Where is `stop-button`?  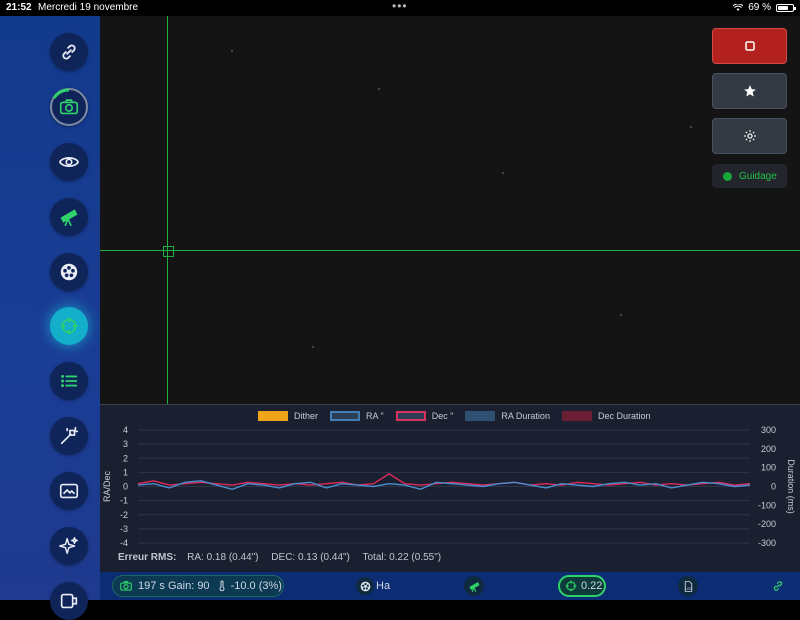 stop-button is located at coordinates (749, 46).